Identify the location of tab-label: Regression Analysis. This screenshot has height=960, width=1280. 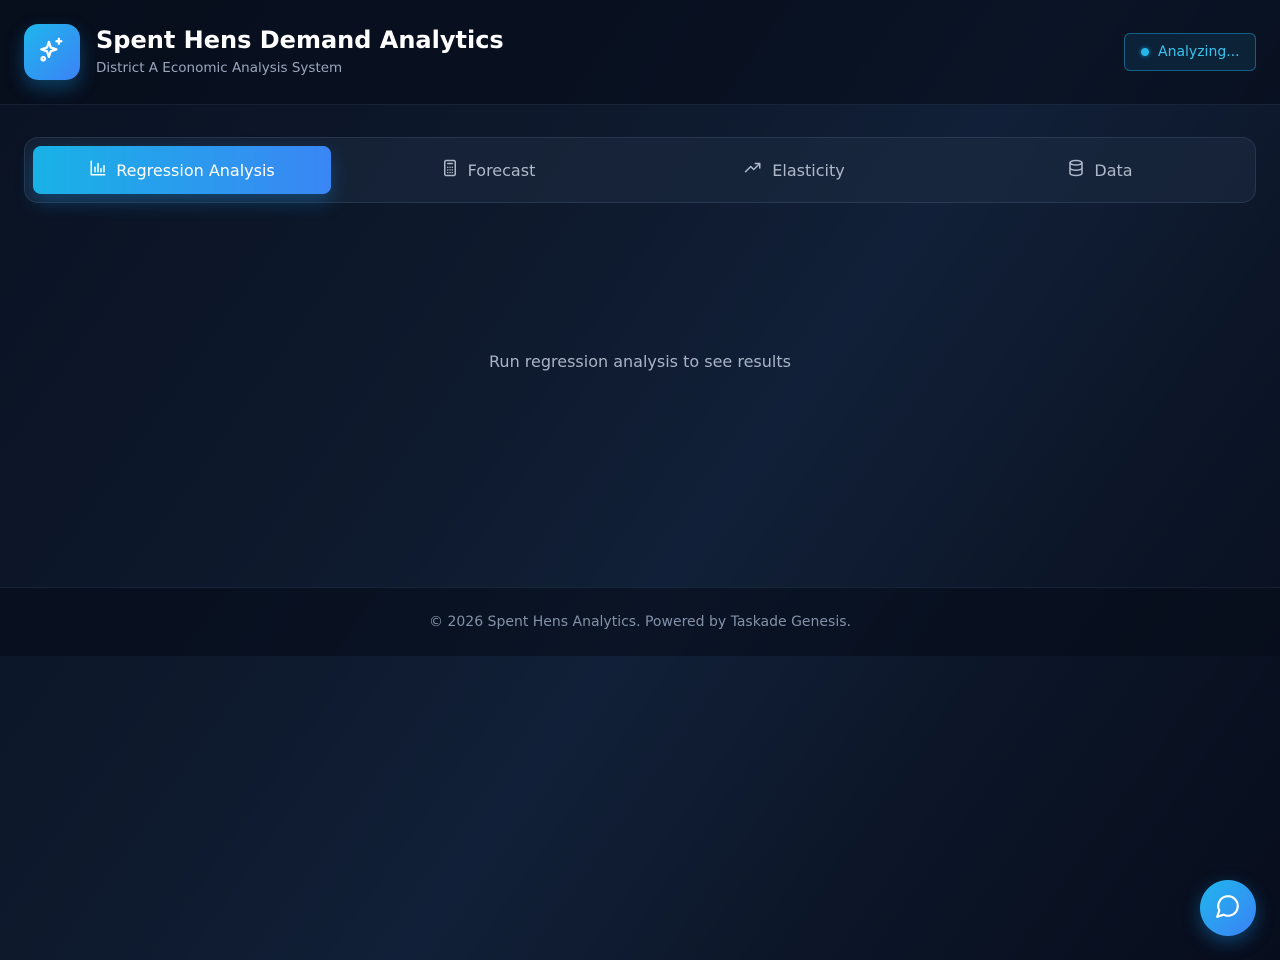
(195, 170).